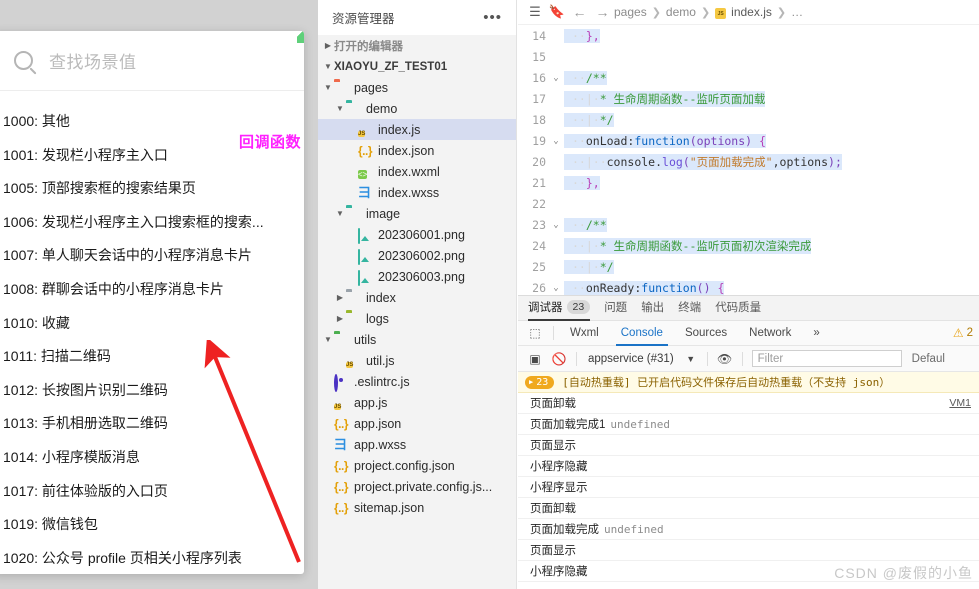 Image resolution: width=979 pixels, height=589 pixels. I want to click on devtools-tab-bar: ⬚ Wxml Console Sources Network» ⚠ 2, so click(748, 333).